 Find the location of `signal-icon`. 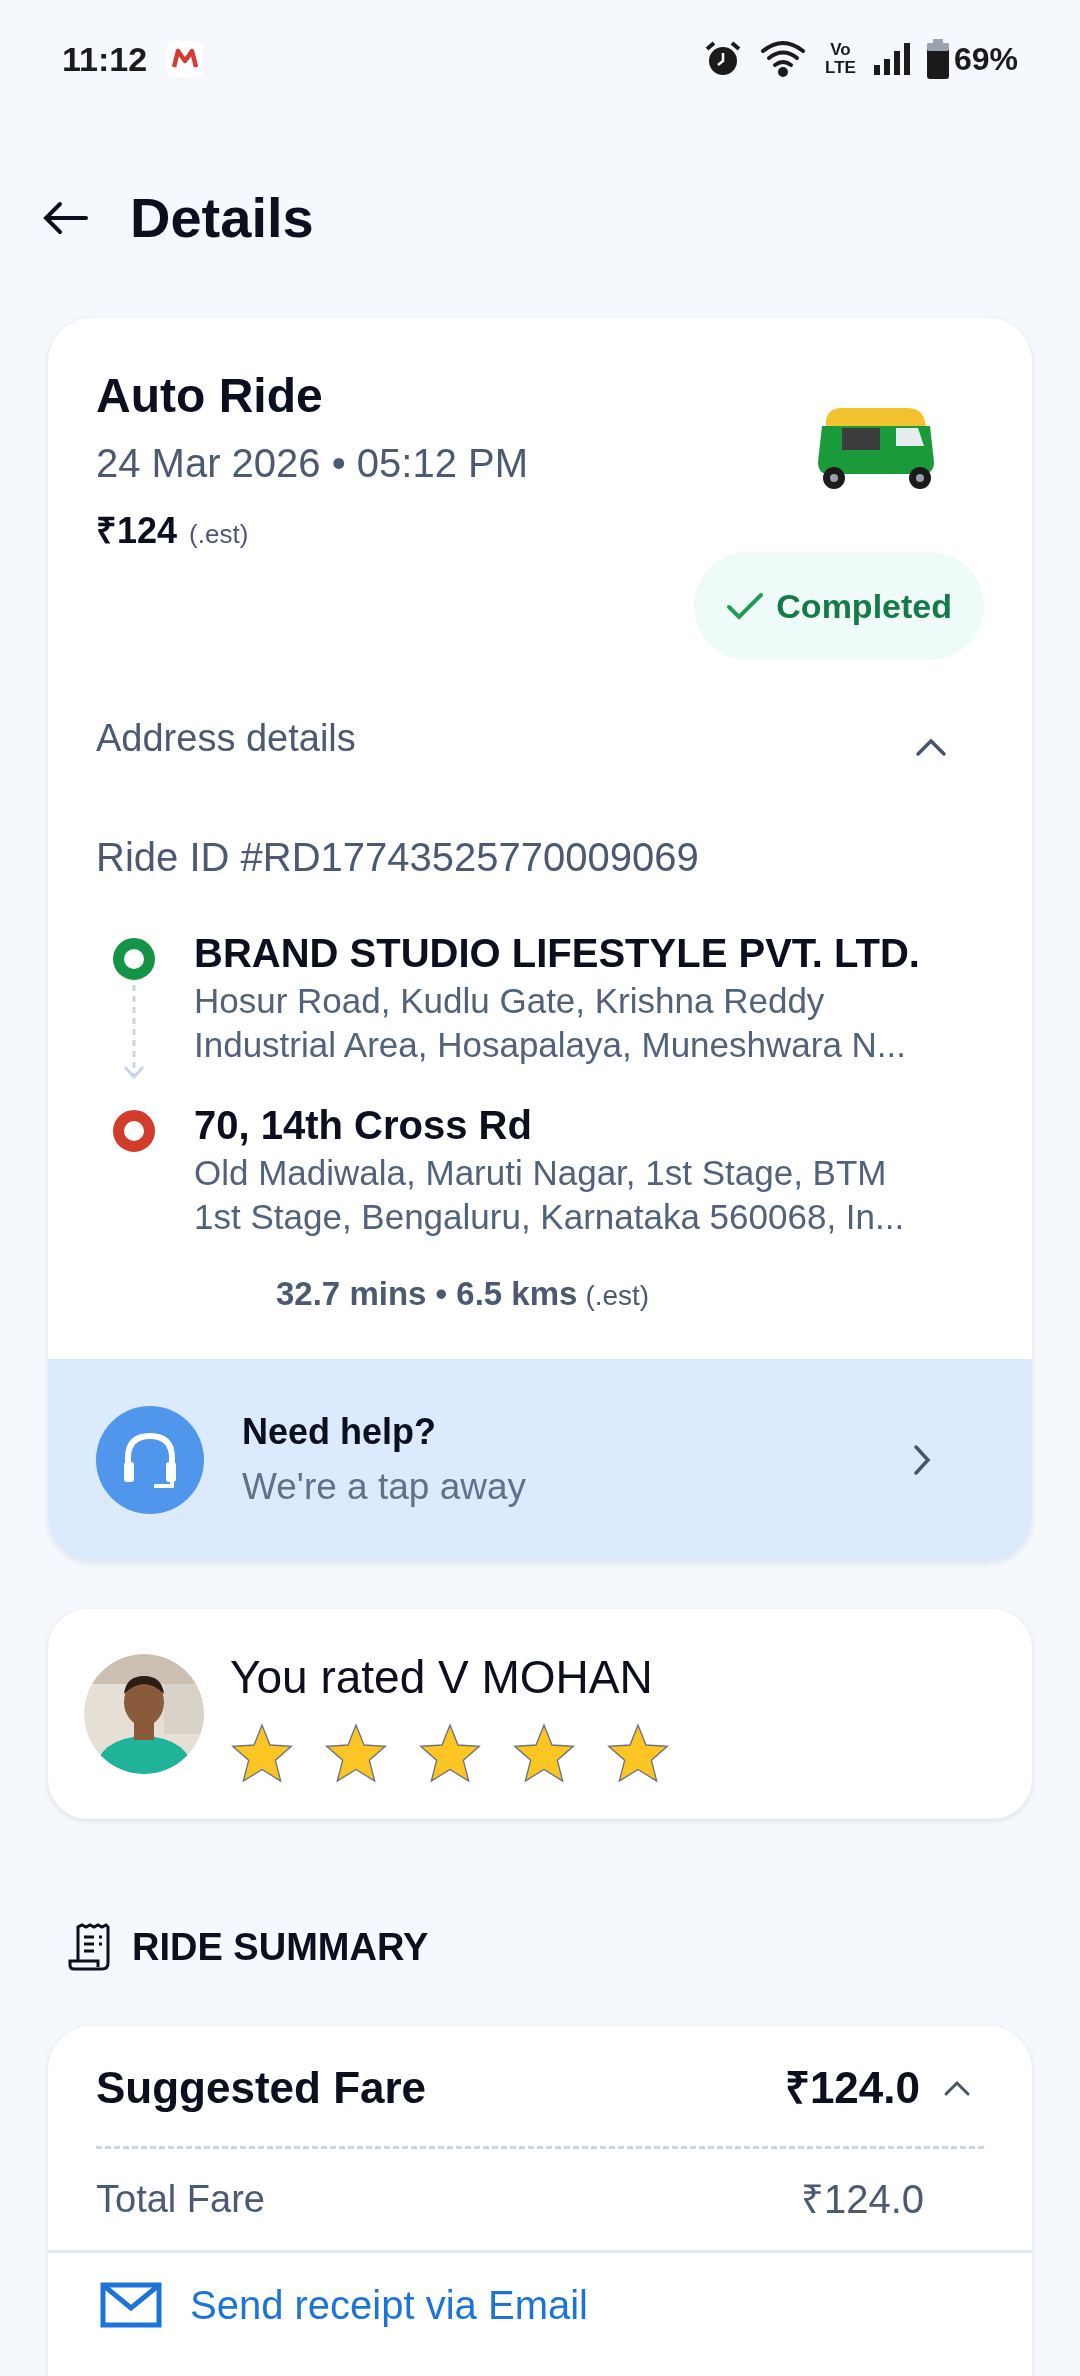

signal-icon is located at coordinates (890, 59).